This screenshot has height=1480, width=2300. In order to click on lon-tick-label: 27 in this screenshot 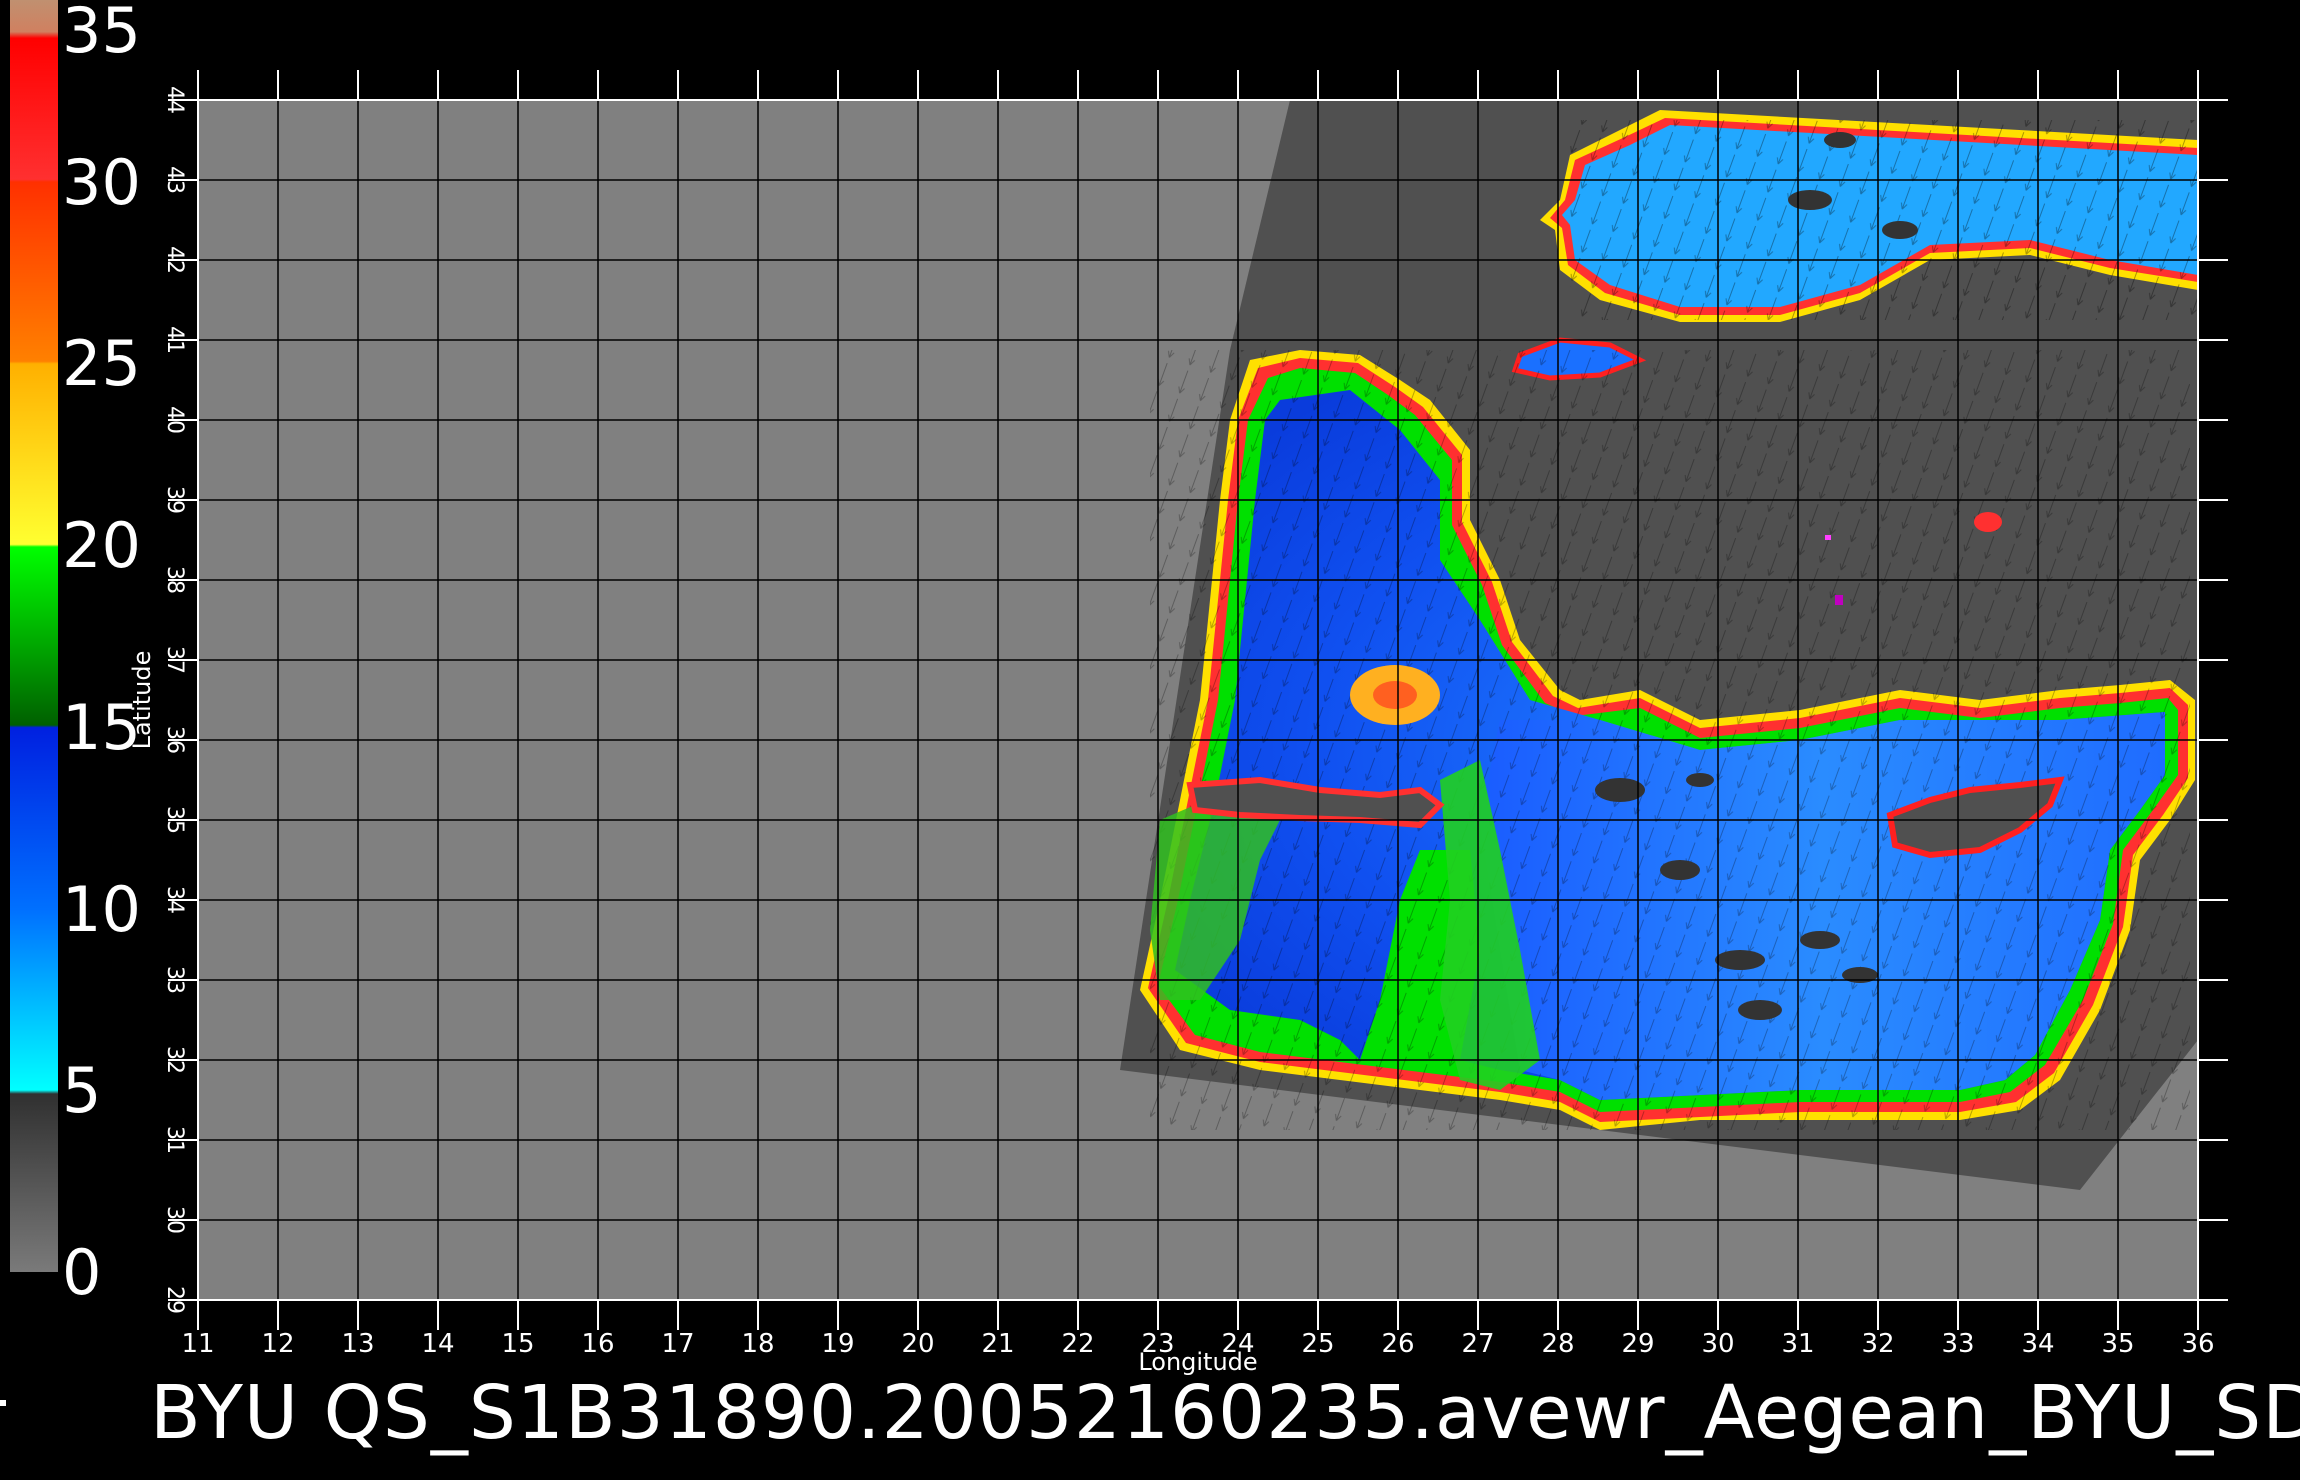, I will do `click(1477, 1344)`.